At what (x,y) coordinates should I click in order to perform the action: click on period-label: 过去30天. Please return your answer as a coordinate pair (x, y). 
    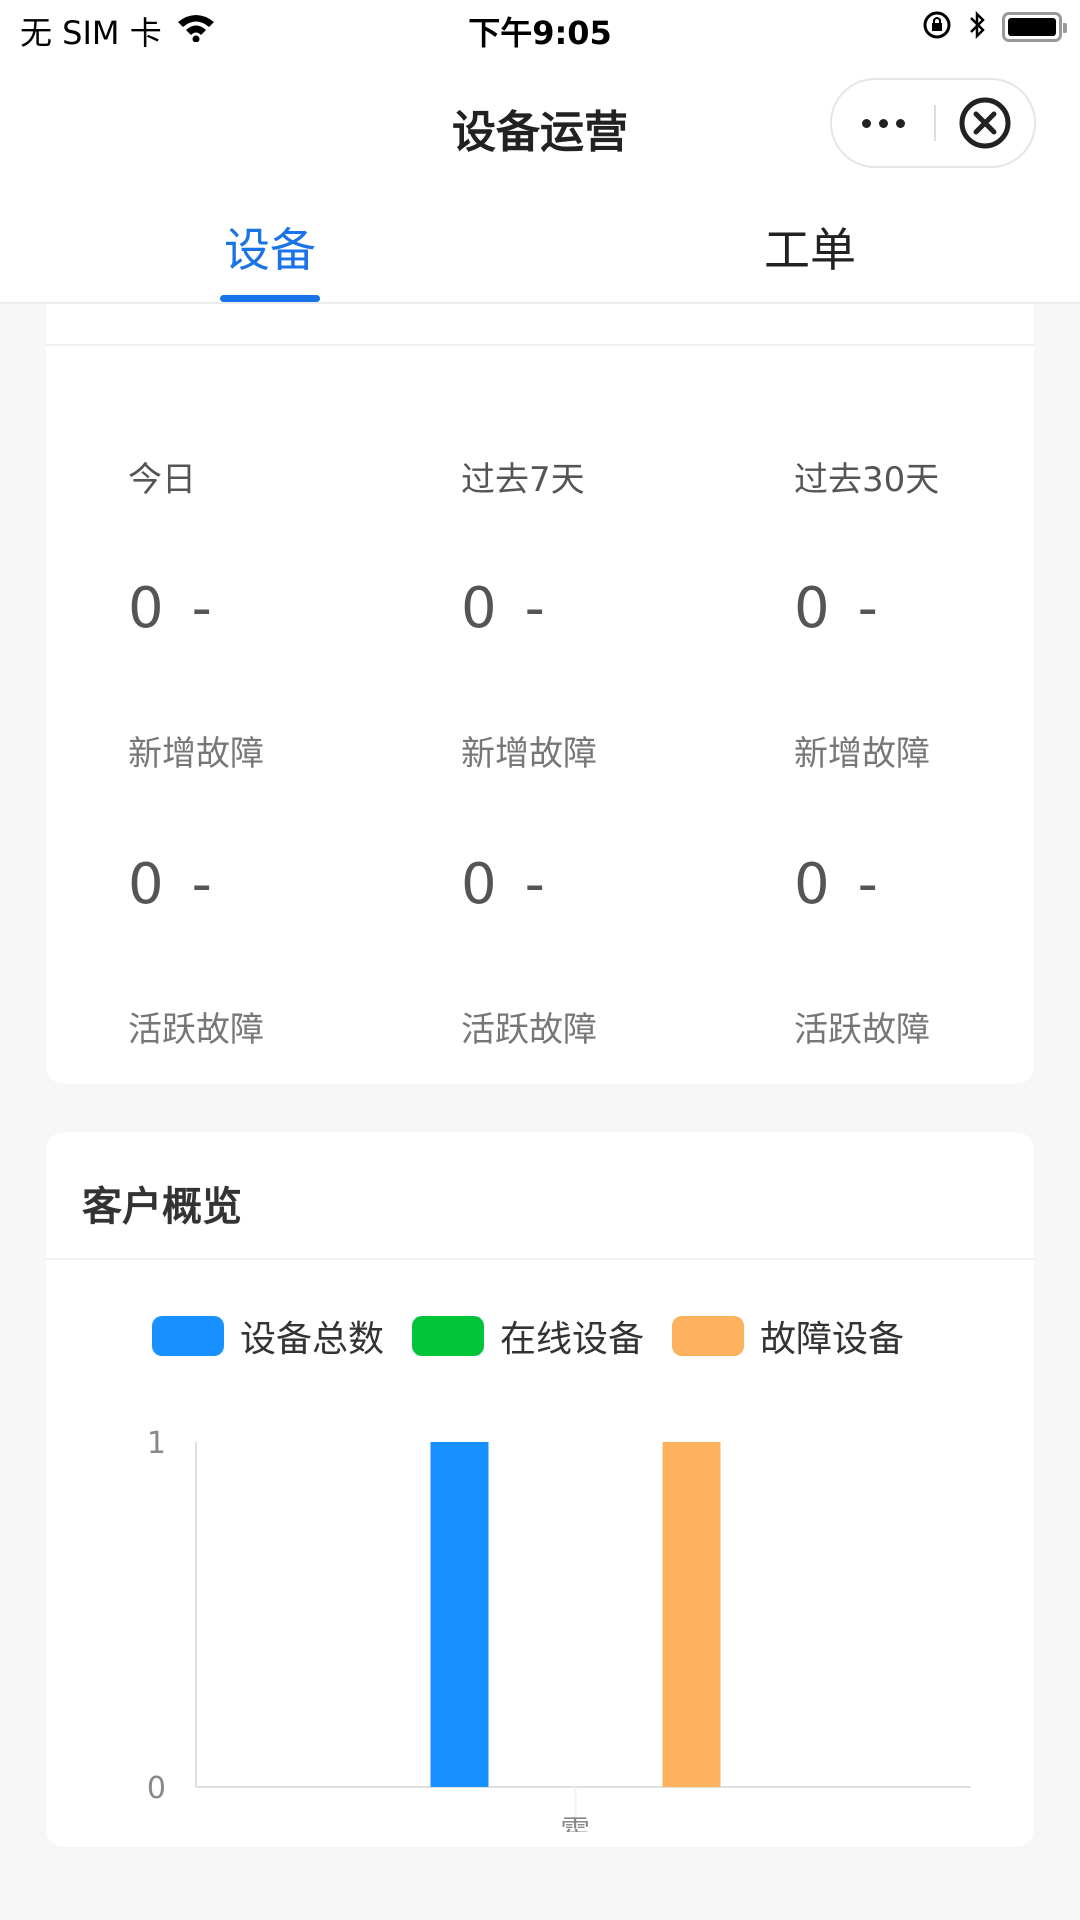
    Looking at the image, I should click on (867, 480).